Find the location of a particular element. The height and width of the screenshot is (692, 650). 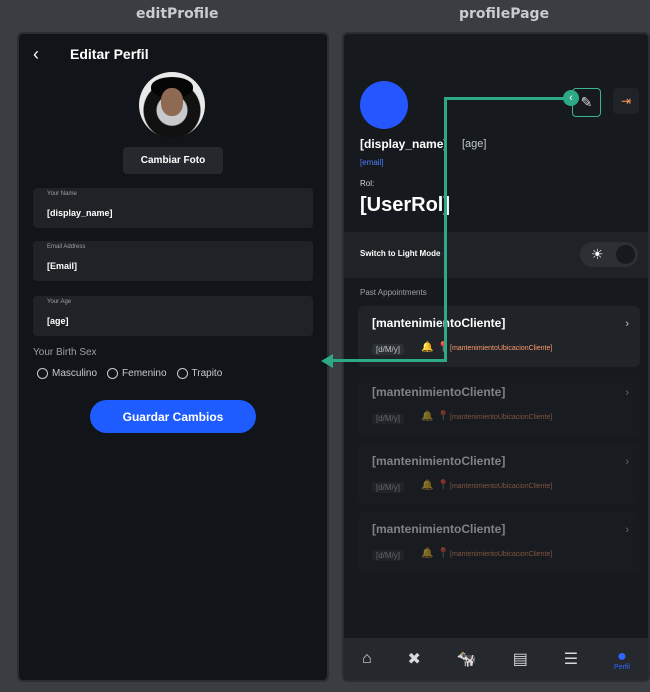

age-field-label: Your Age is located at coordinates (59, 302).